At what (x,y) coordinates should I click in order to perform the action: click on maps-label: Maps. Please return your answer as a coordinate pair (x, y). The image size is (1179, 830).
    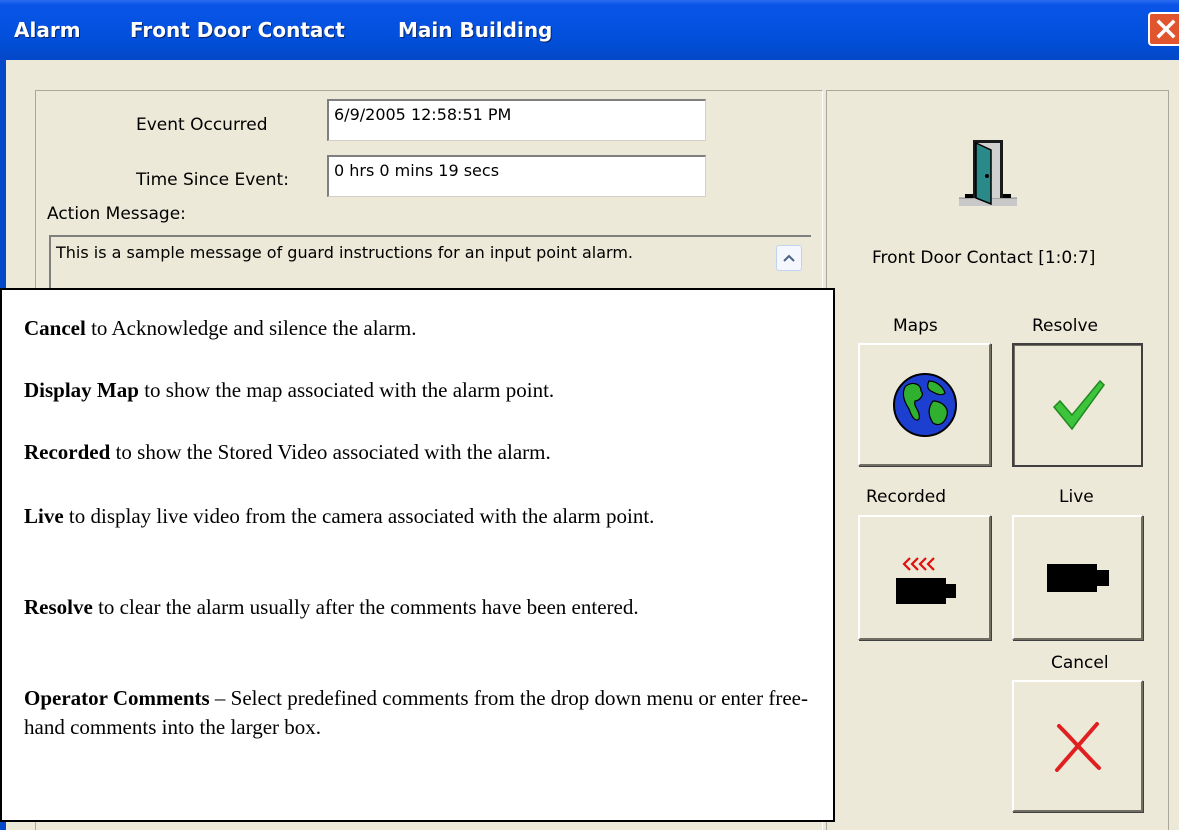
    Looking at the image, I should click on (915, 326).